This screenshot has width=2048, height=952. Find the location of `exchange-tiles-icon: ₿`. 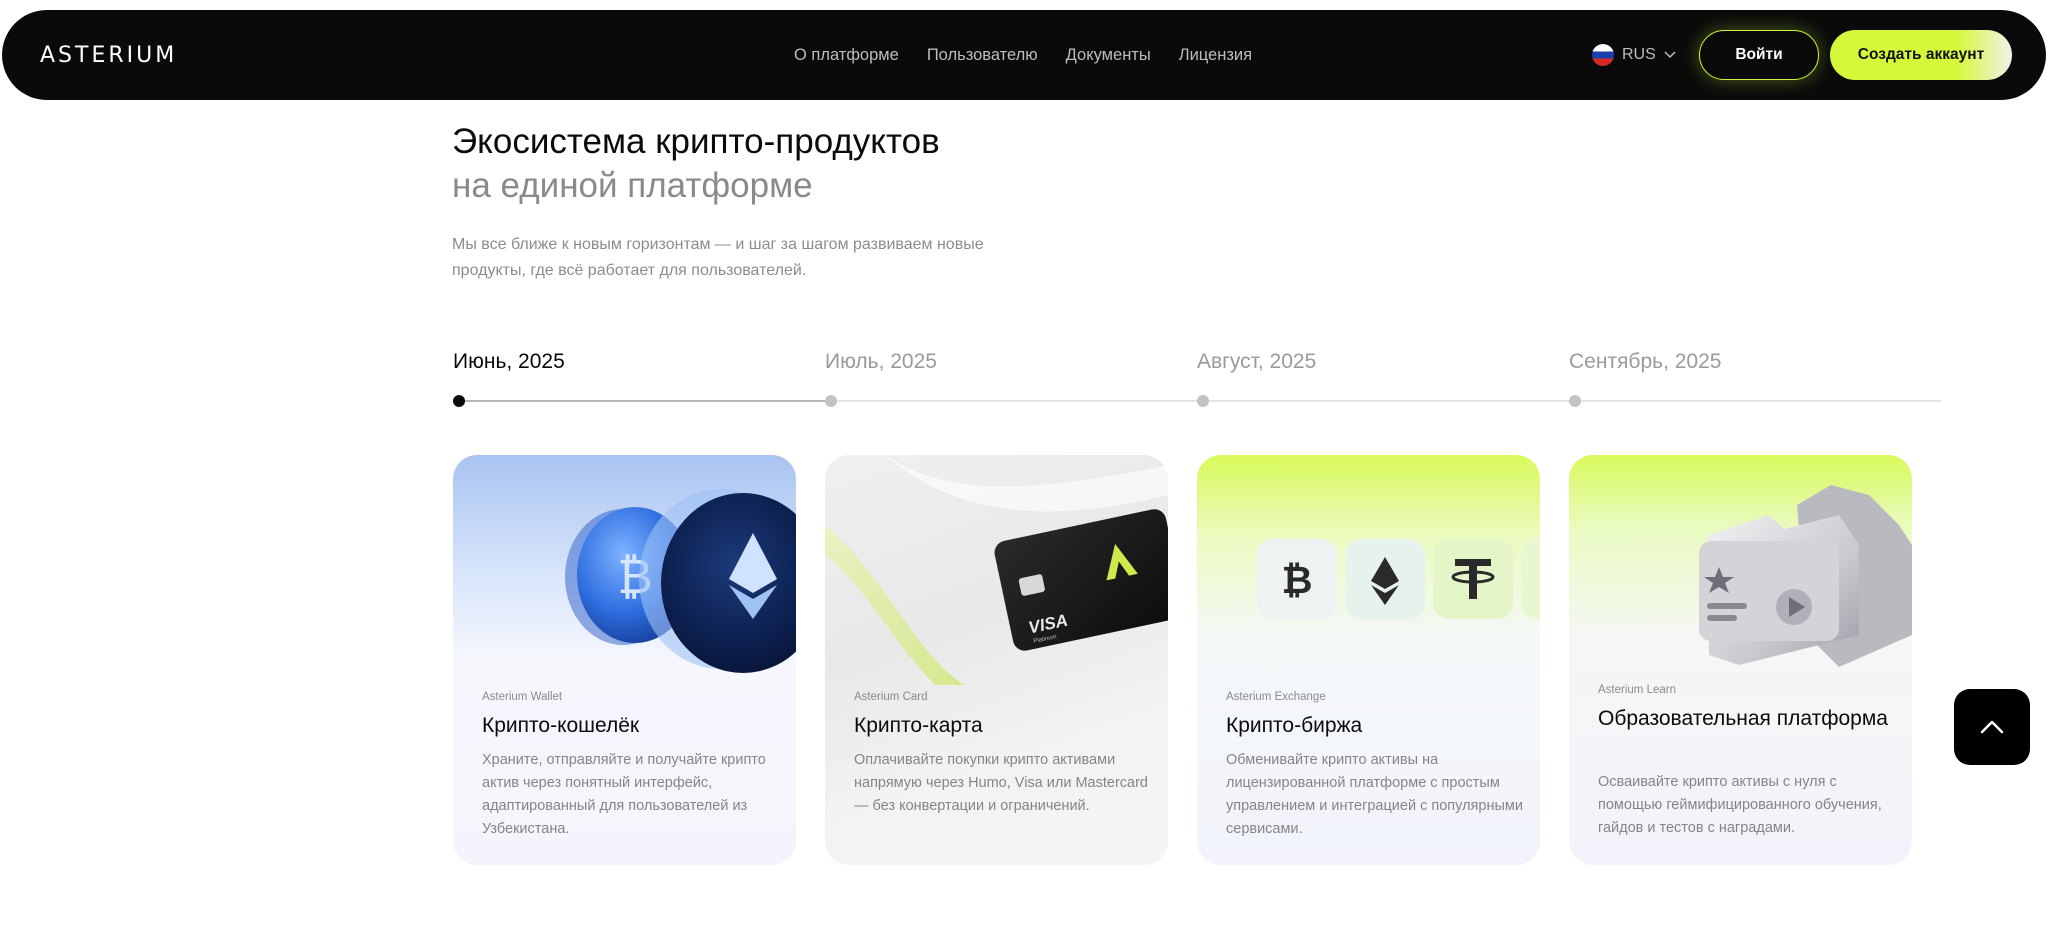

exchange-tiles-icon: ₿ is located at coordinates (1398, 579).